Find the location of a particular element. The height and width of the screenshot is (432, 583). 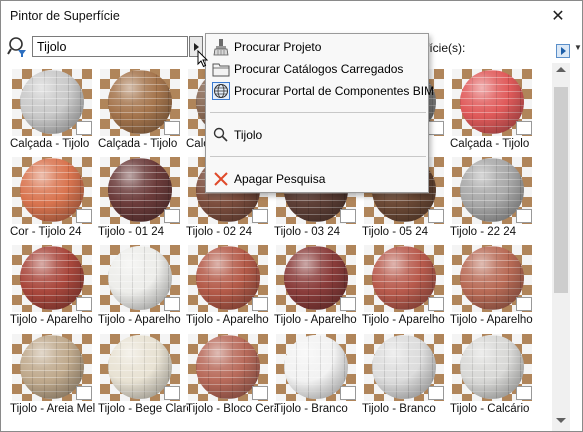

menu-item-label: Tijolo is located at coordinates (248, 135).